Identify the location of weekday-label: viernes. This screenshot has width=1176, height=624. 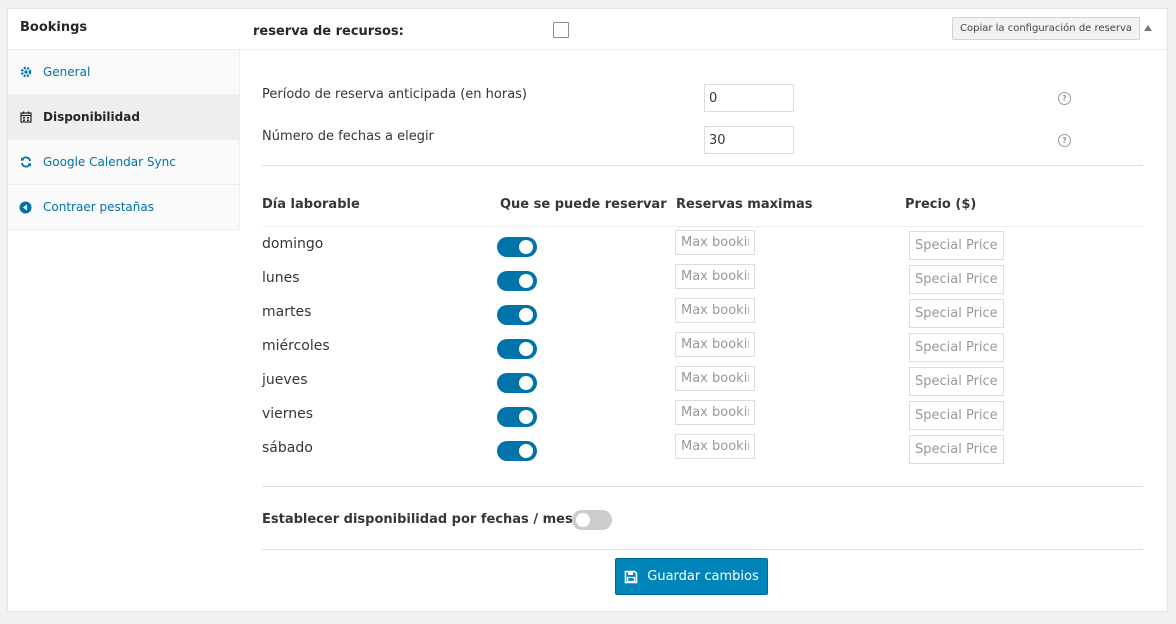
(288, 414).